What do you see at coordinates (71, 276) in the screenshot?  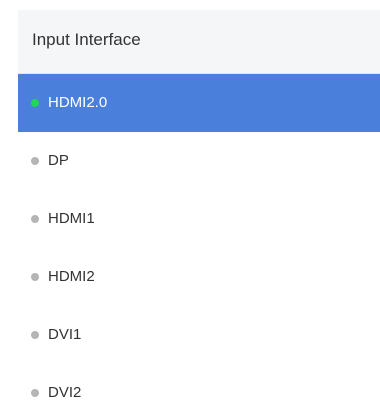 I see `input-item-label: HDMI2` at bounding box center [71, 276].